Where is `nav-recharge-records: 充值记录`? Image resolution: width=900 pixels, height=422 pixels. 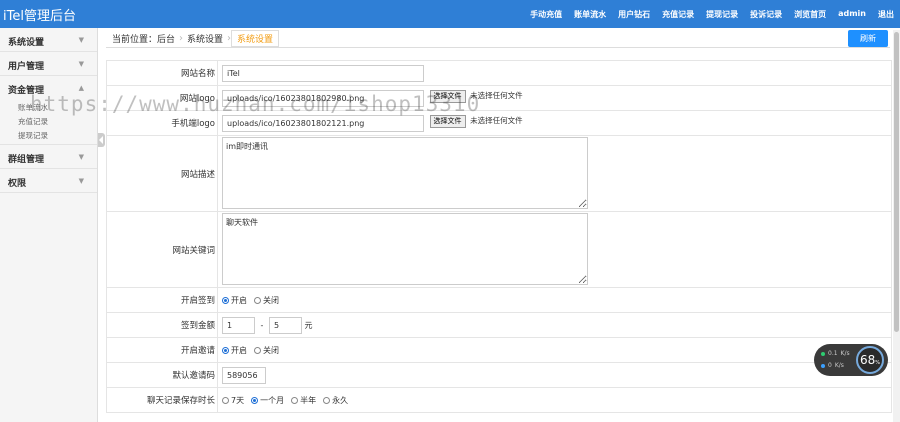 nav-recharge-records: 充值记录 is located at coordinates (678, 14).